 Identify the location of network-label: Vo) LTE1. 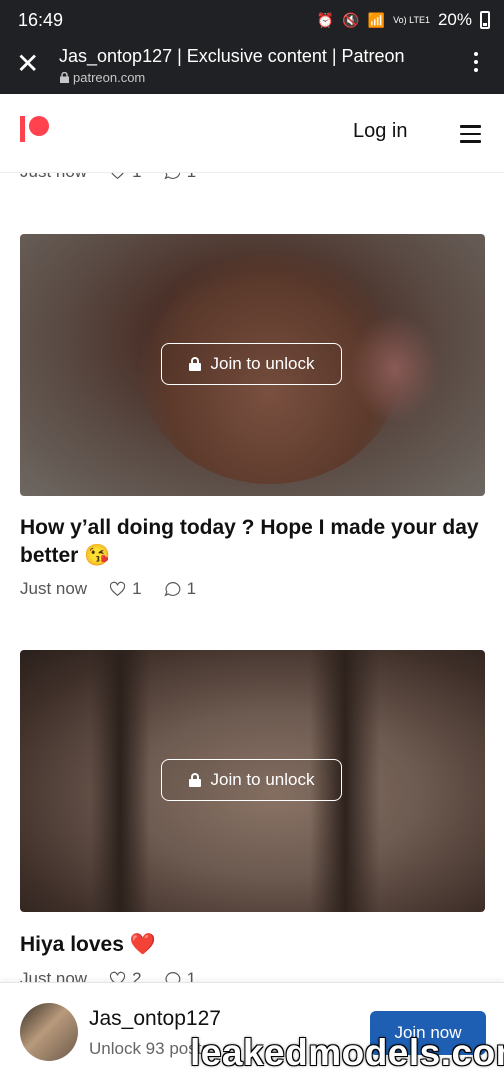
(411, 19).